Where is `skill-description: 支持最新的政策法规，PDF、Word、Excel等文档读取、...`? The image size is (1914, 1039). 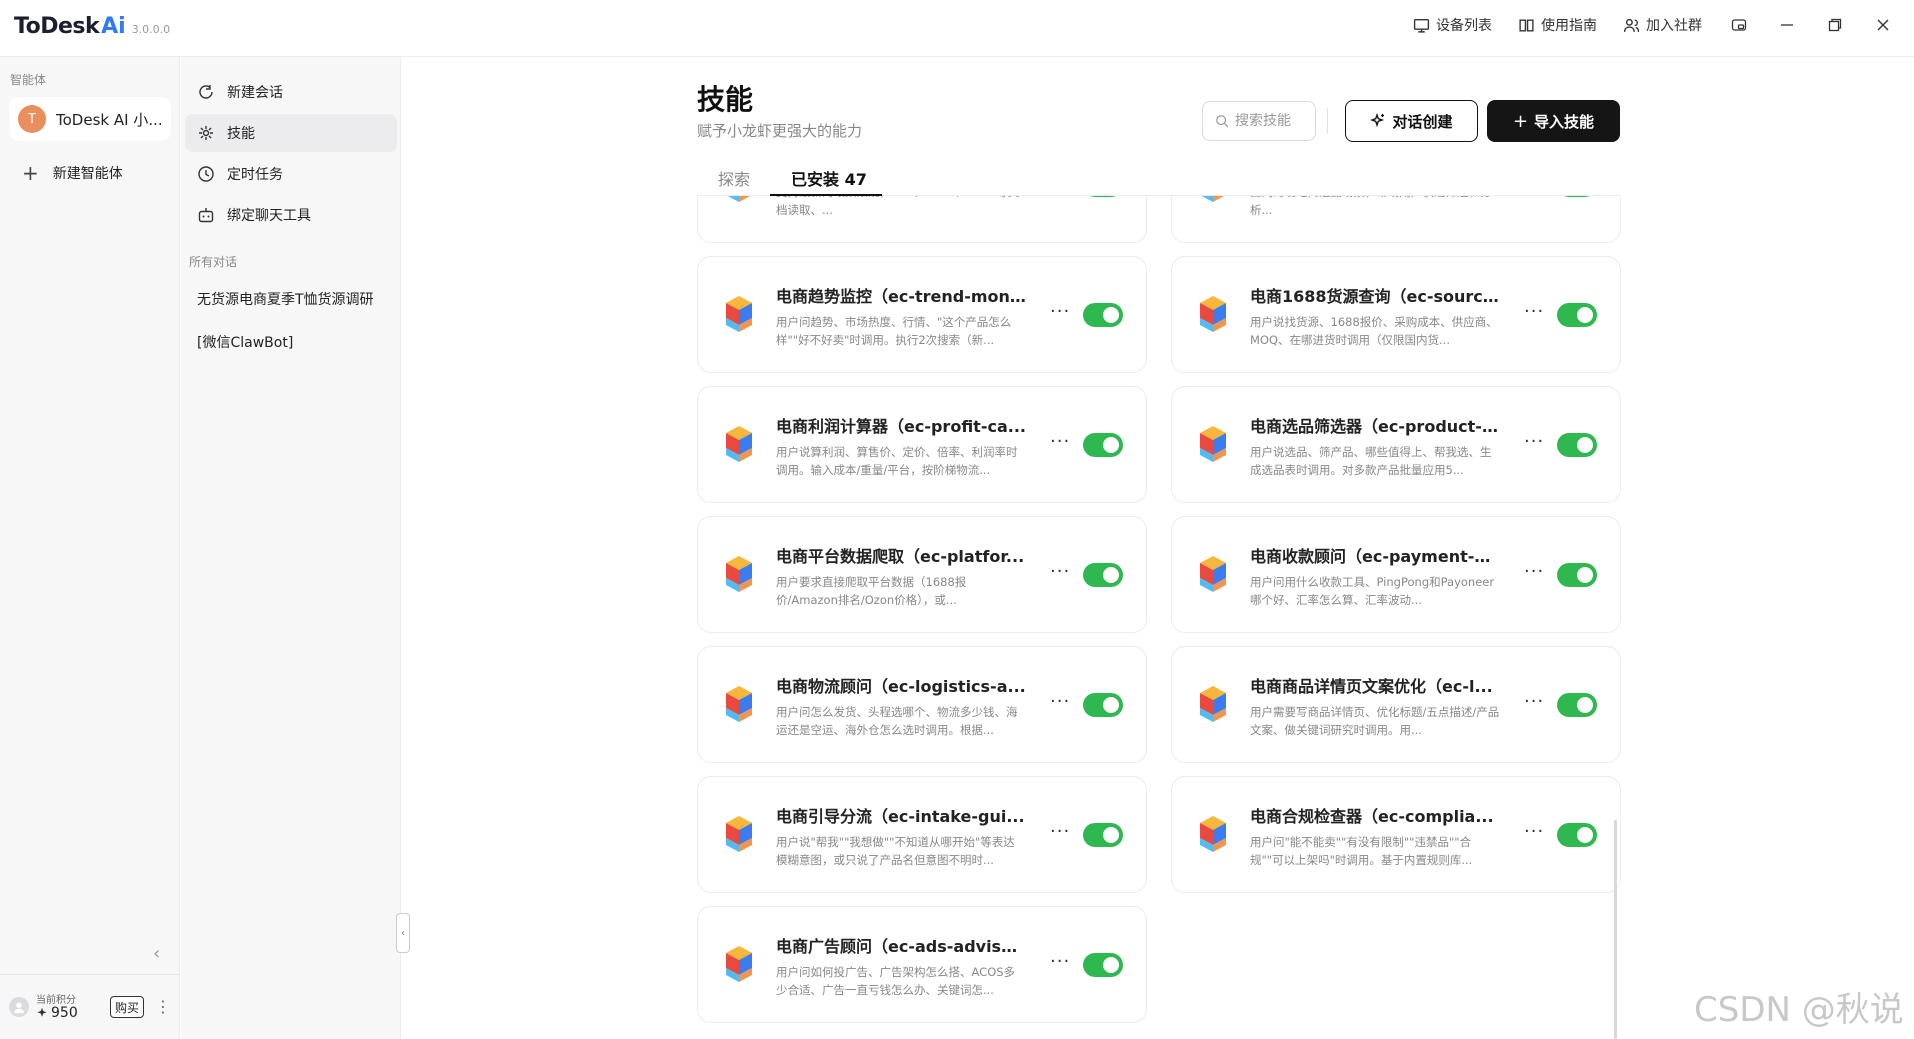 skill-description: 支持最新的政策法规，PDF、Word、Excel等文档读取、... is located at coordinates (897, 206).